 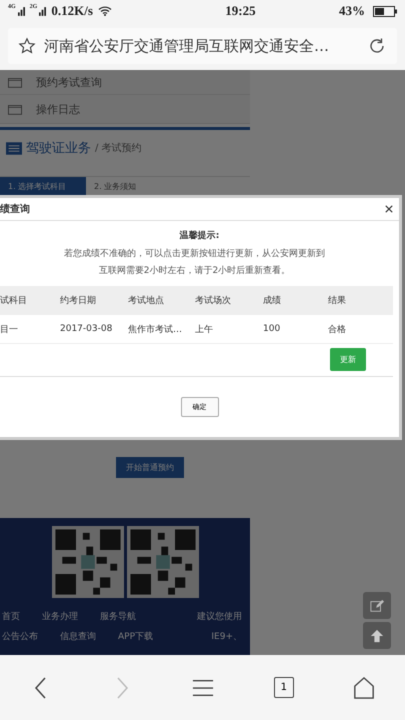 I want to click on browser-note: IE9+、, so click(x=227, y=636).